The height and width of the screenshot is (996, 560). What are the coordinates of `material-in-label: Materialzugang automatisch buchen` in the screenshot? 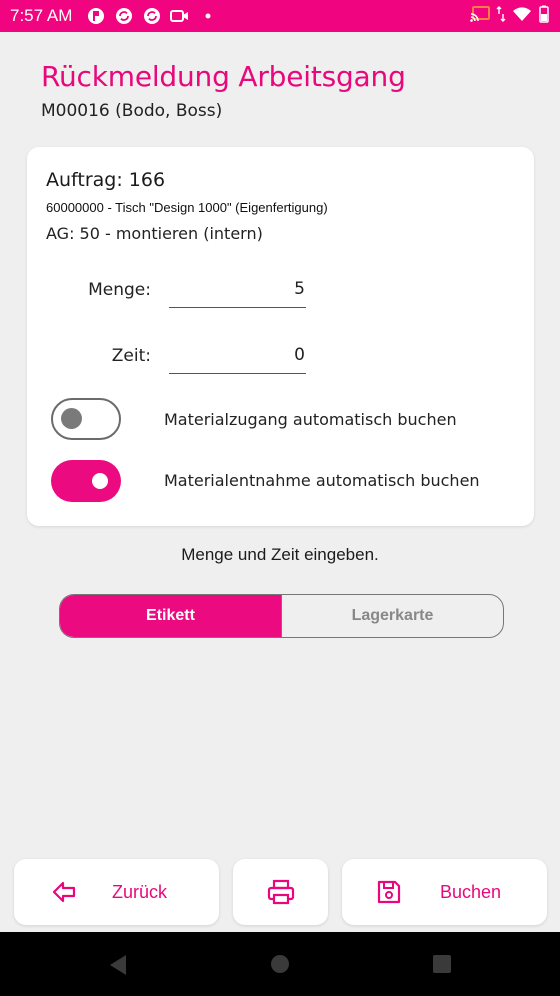 It's located at (310, 419).